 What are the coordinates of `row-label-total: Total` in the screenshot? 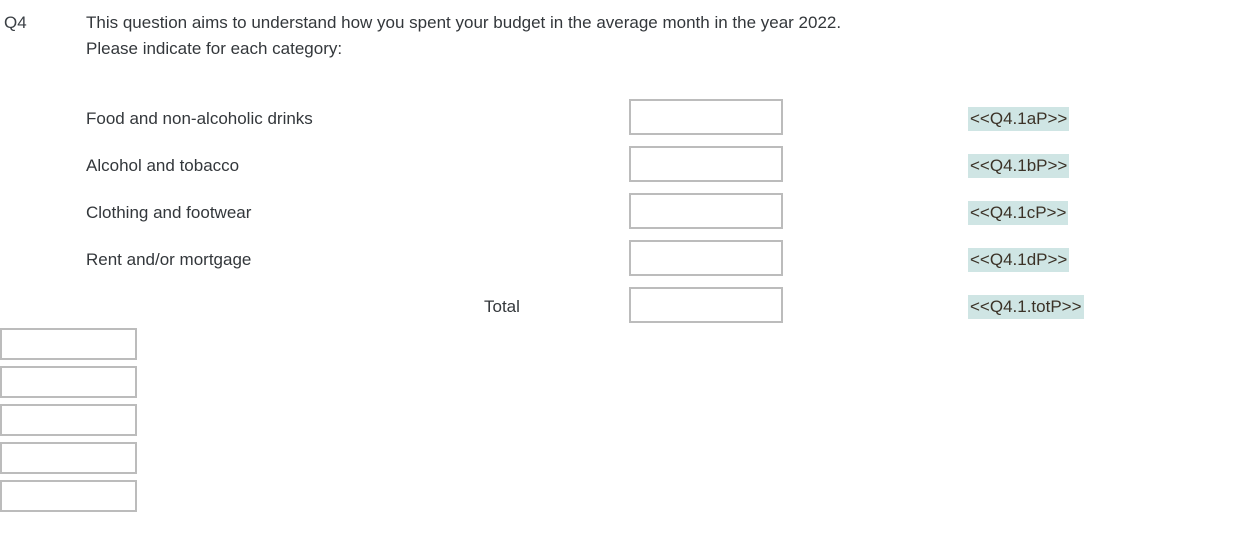 It's located at (502, 306).